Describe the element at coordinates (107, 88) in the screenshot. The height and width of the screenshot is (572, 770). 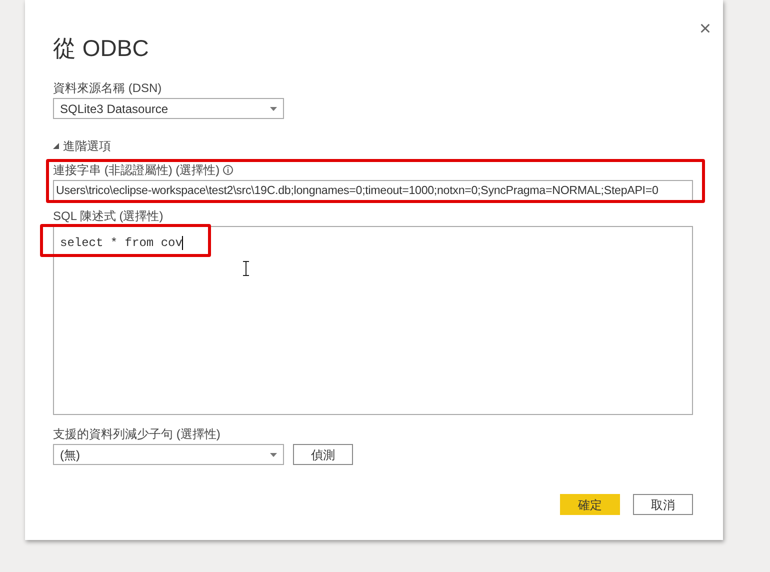
I see `dsn-label: 資料來源名稱 (DSN)` at that location.